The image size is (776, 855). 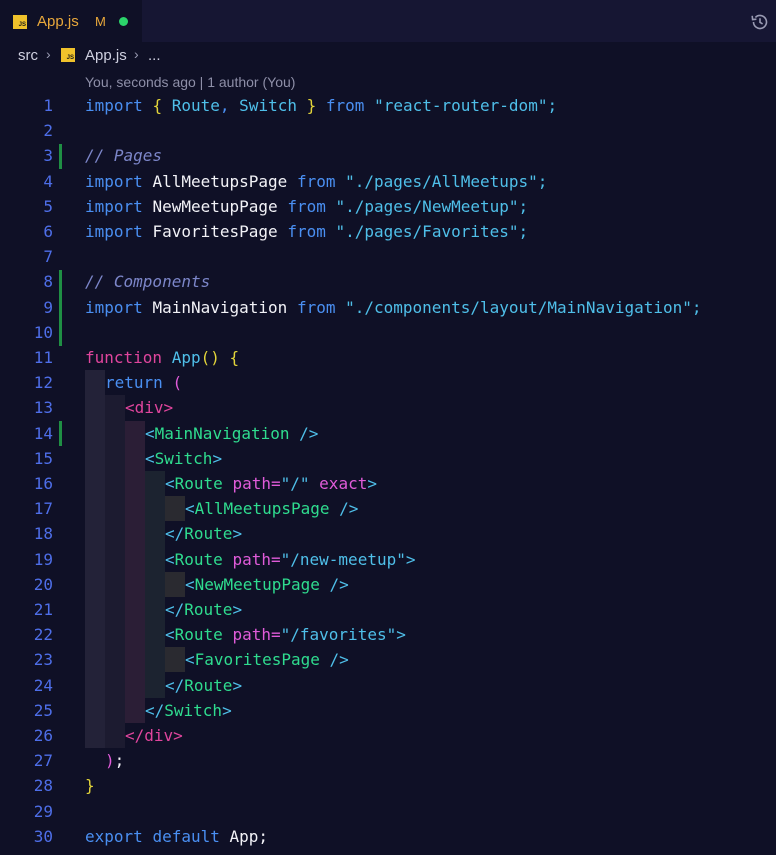 I want to click on modified-indicator: M, so click(x=100, y=21).